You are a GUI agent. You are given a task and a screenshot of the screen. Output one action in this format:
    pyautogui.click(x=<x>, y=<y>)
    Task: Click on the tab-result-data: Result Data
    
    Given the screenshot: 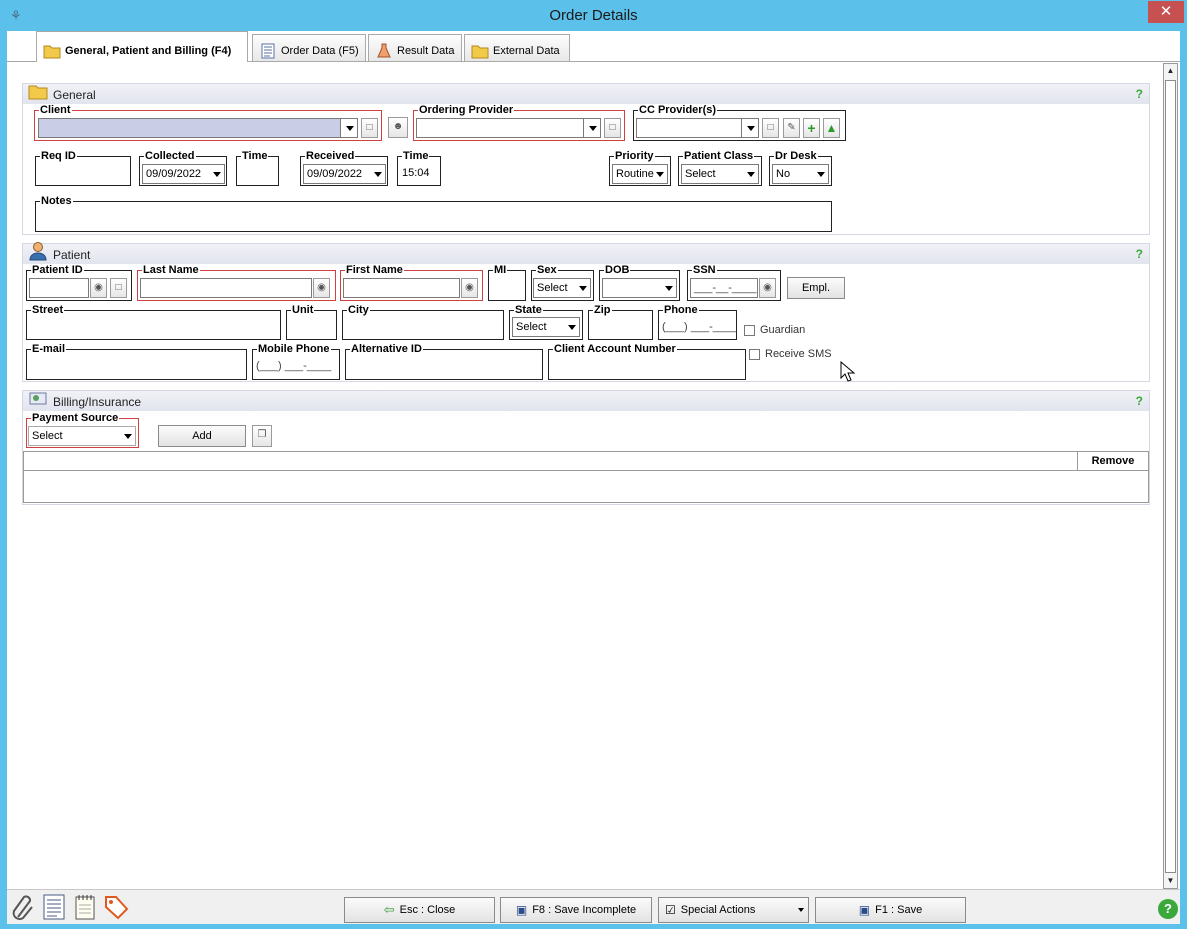 What is the action you would take?
    pyautogui.click(x=415, y=47)
    